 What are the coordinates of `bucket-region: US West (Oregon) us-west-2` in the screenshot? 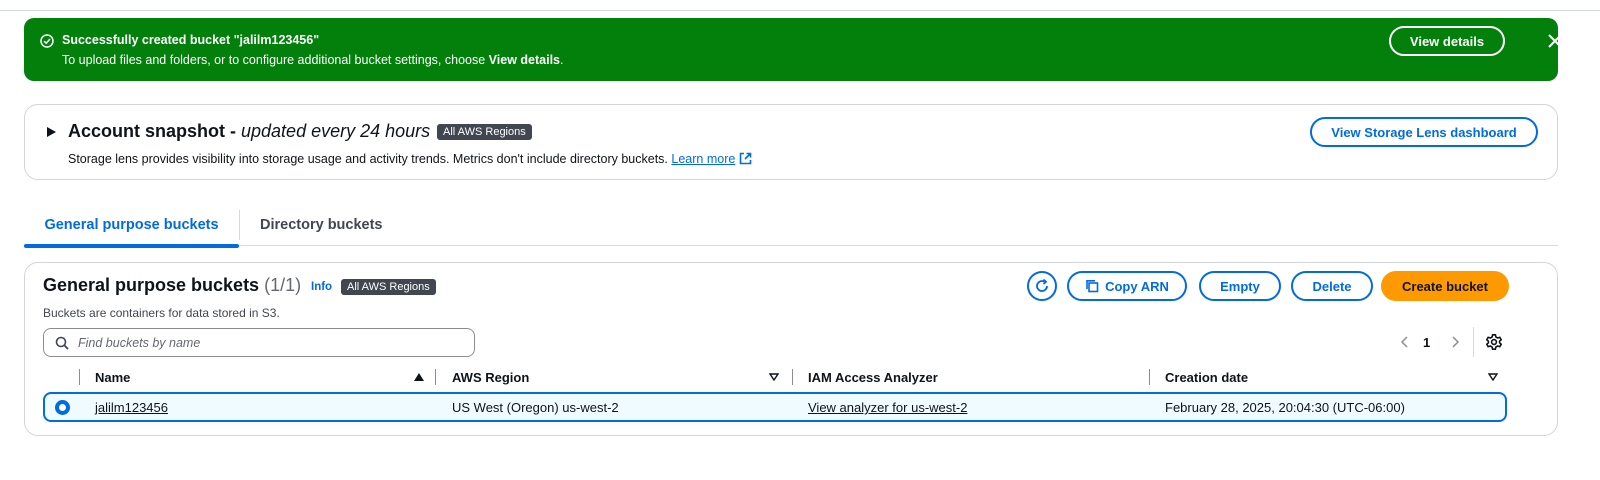 It's located at (535, 407).